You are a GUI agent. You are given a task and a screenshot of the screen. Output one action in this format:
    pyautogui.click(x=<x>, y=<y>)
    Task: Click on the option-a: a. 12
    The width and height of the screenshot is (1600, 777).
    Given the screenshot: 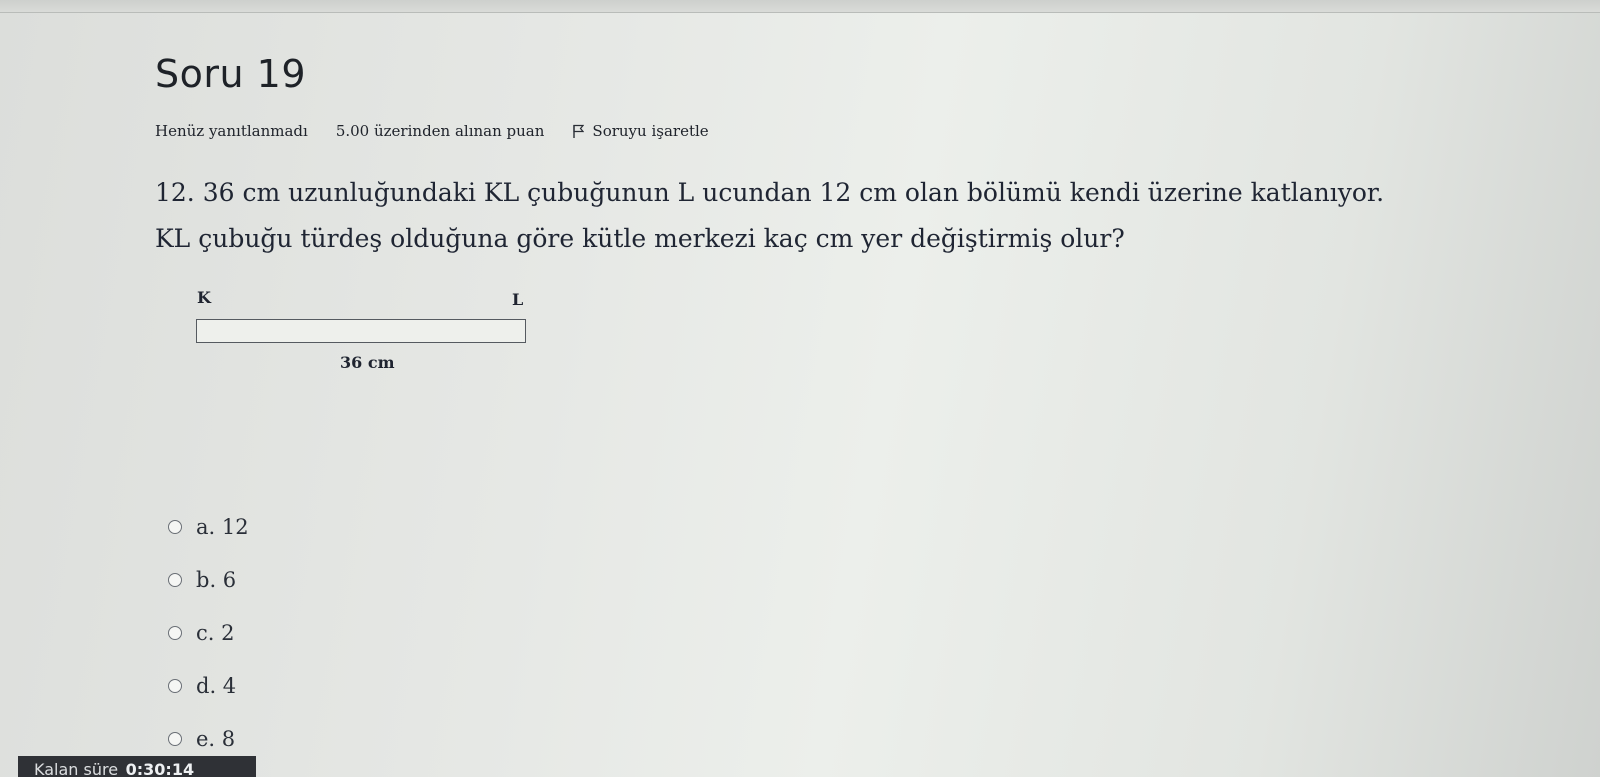 What is the action you would take?
    pyautogui.click(x=208, y=526)
    